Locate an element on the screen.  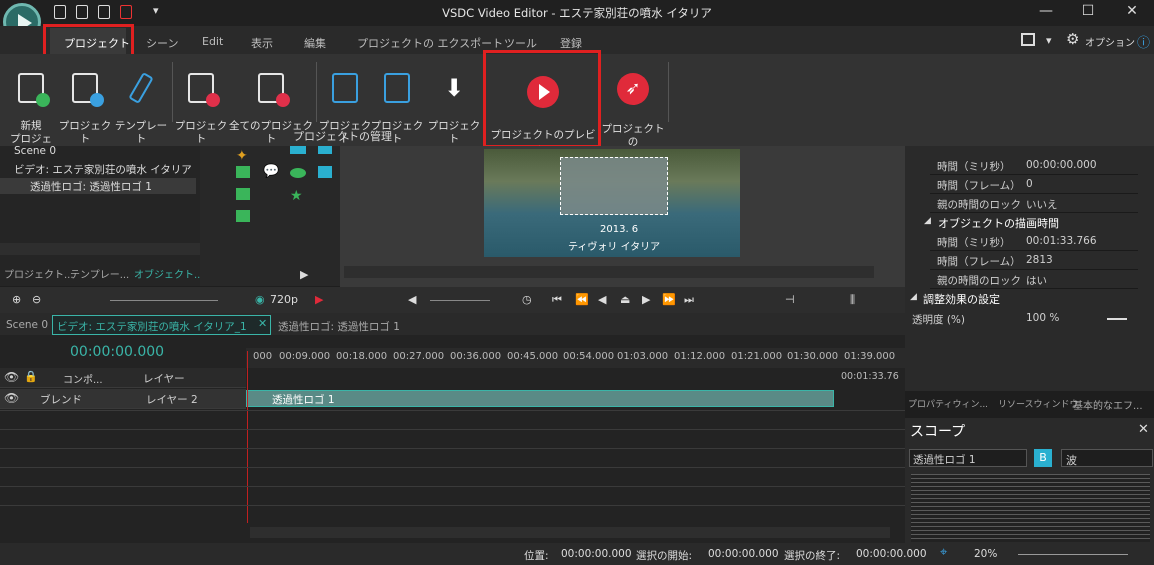
play-button-icon: ▶ is located at coordinates (646, 299).